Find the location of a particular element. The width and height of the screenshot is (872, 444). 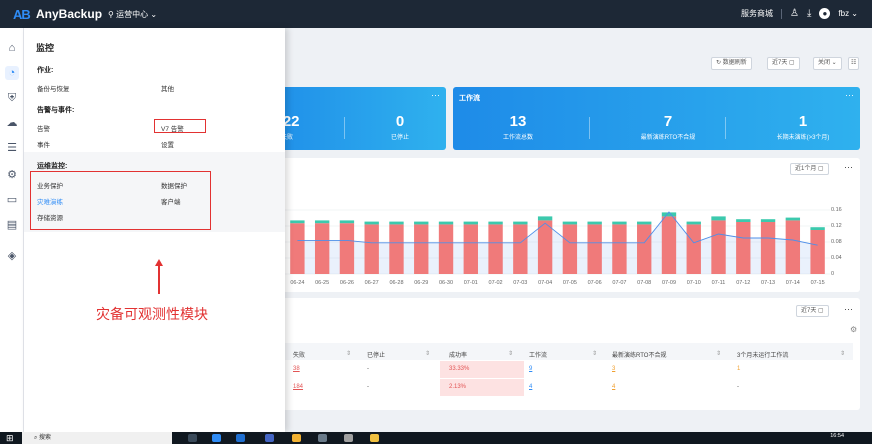

col-success-rate: 成功率 is located at coordinates (458, 354).